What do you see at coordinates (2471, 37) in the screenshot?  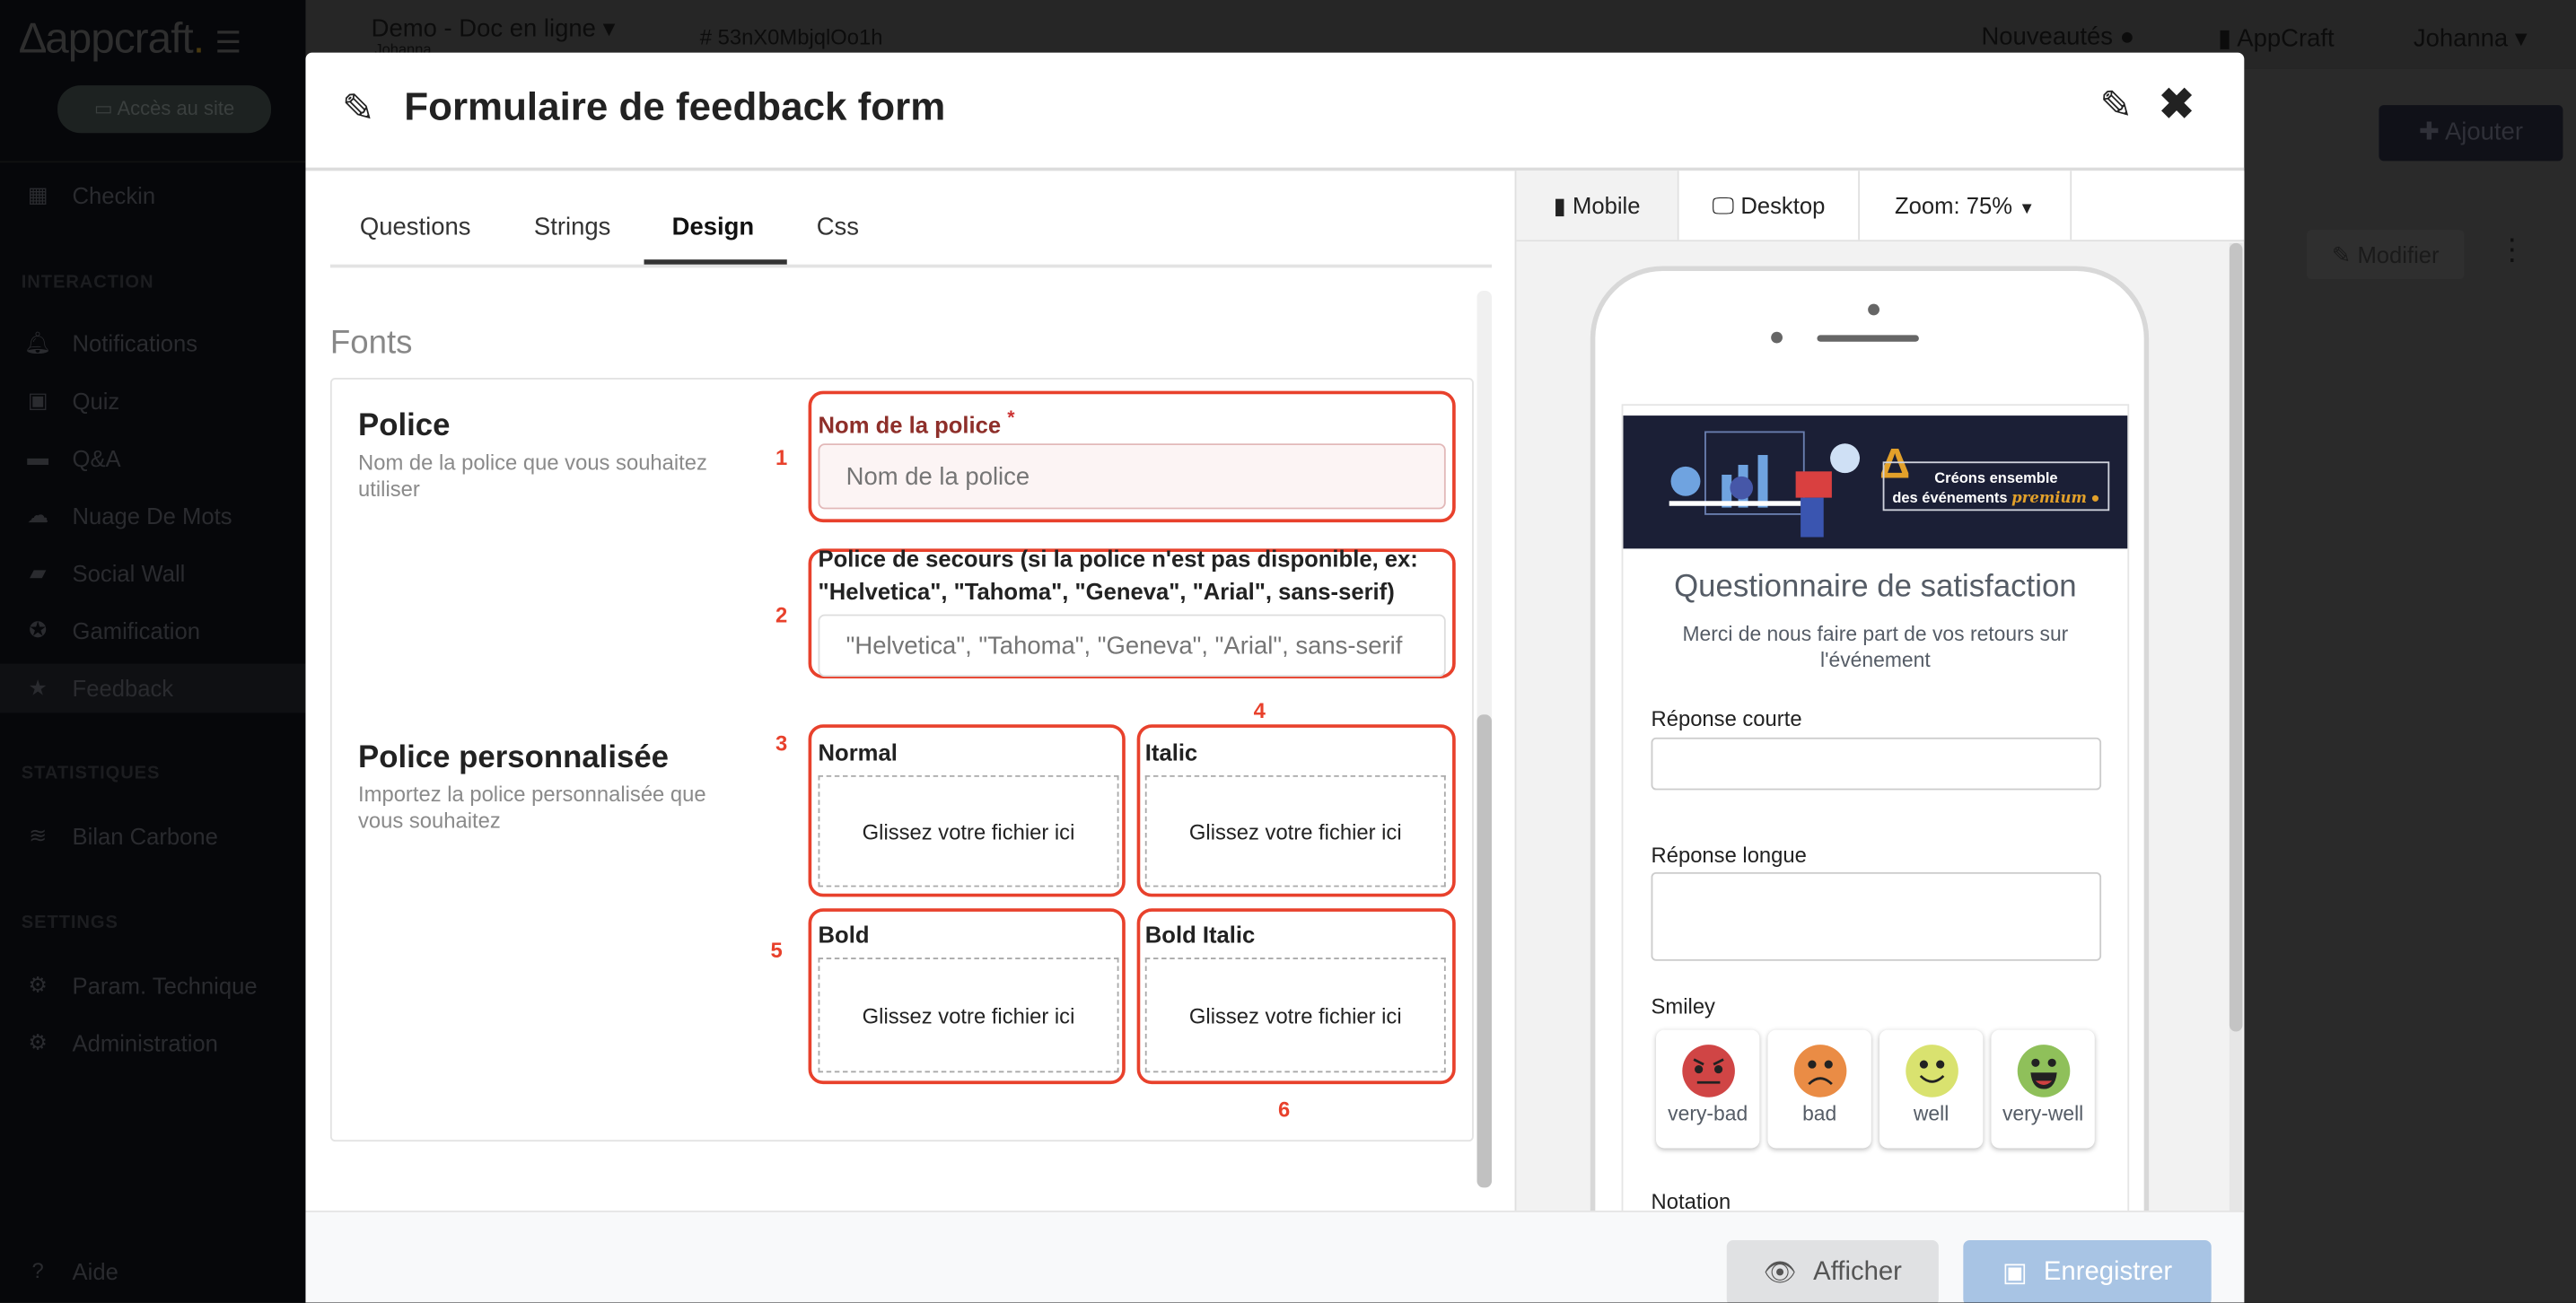 I see `user-menu: Johanna ▾` at bounding box center [2471, 37].